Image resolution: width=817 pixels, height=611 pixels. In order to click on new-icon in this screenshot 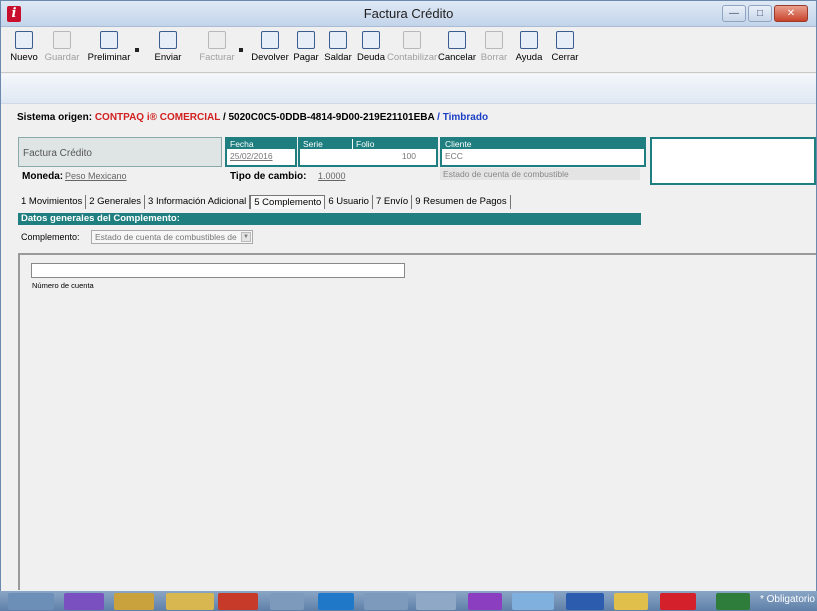, I will do `click(24, 40)`.